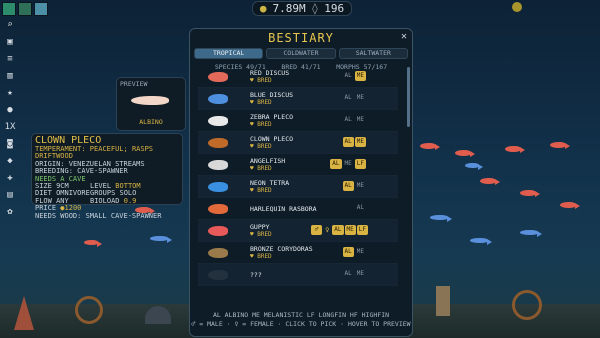 The height and width of the screenshot is (338, 600). What do you see at coordinates (10, 161) in the screenshot?
I see `fish-icon: ◆` at bounding box center [10, 161].